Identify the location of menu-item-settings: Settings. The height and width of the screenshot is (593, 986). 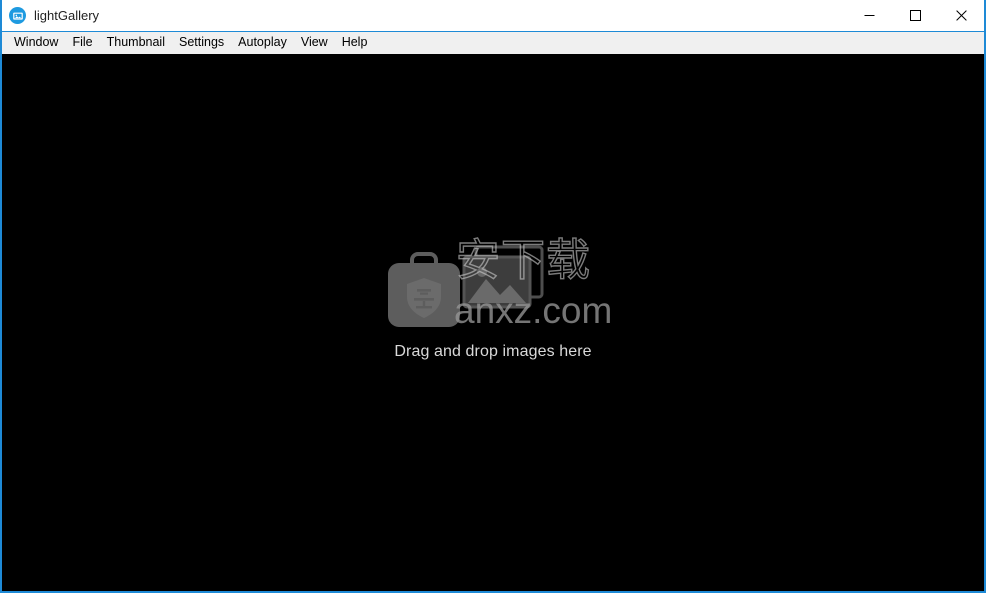
(201, 43).